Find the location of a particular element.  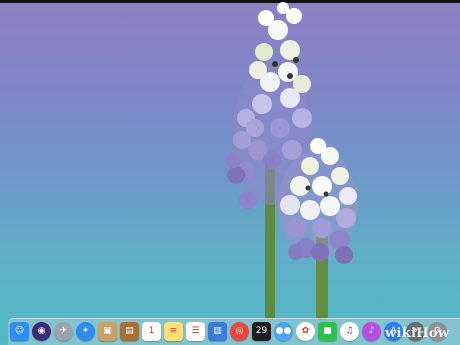

photos-icon: ✿ is located at coordinates (305, 331).